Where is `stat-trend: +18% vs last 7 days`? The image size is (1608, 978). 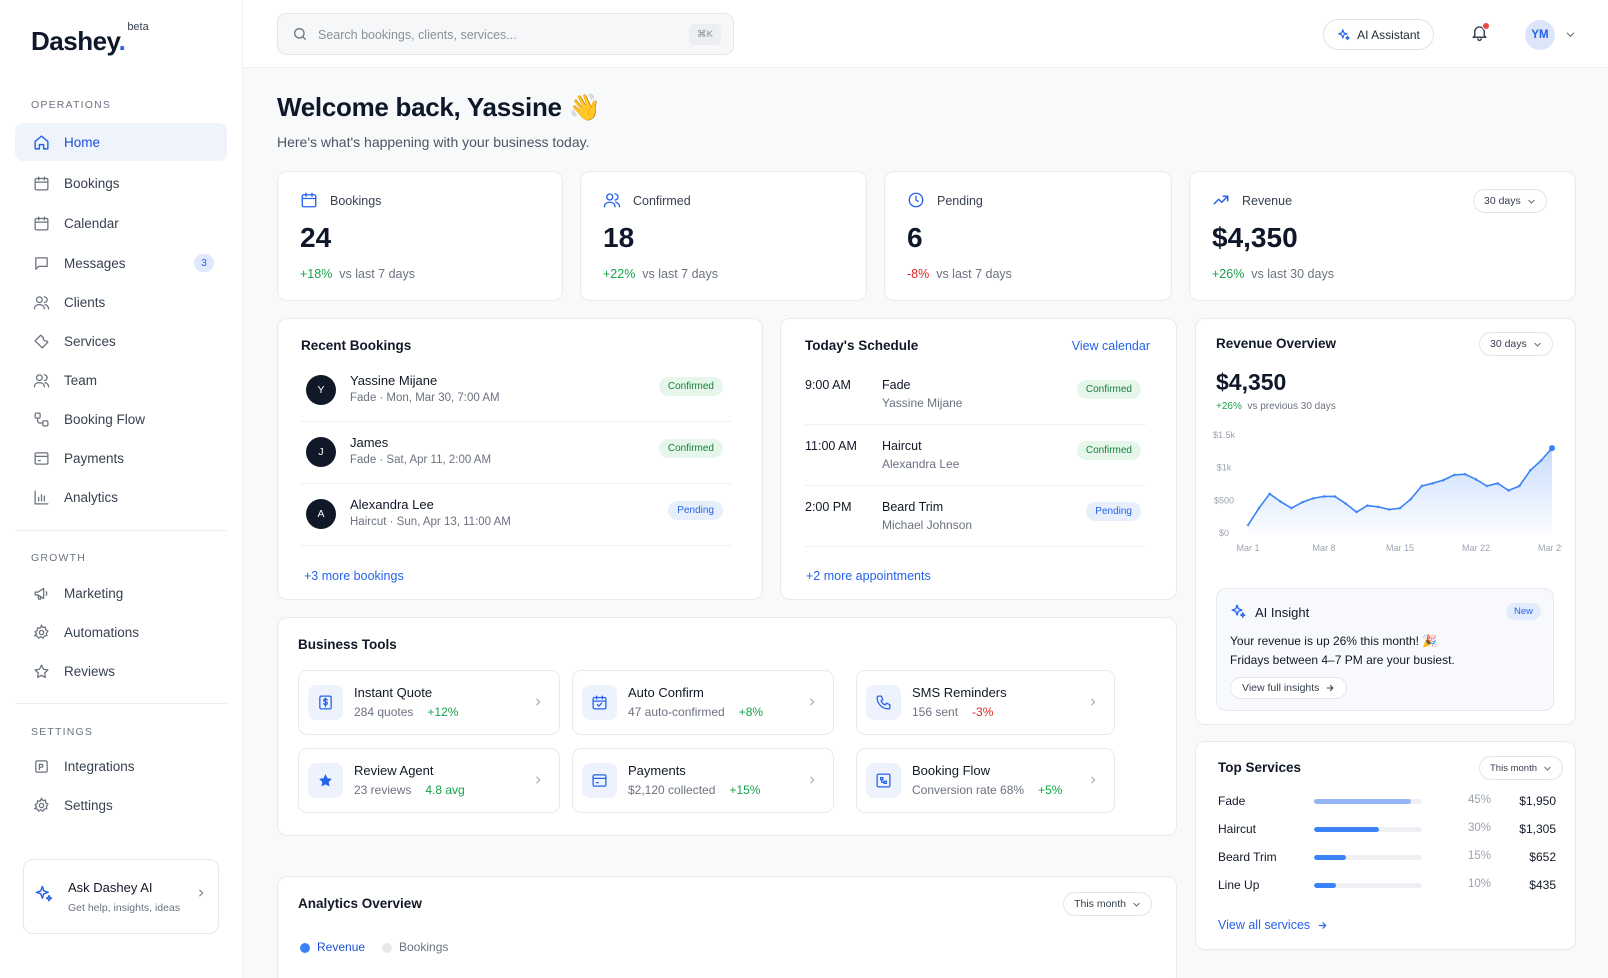
stat-trend: +18% vs last 7 days is located at coordinates (357, 274).